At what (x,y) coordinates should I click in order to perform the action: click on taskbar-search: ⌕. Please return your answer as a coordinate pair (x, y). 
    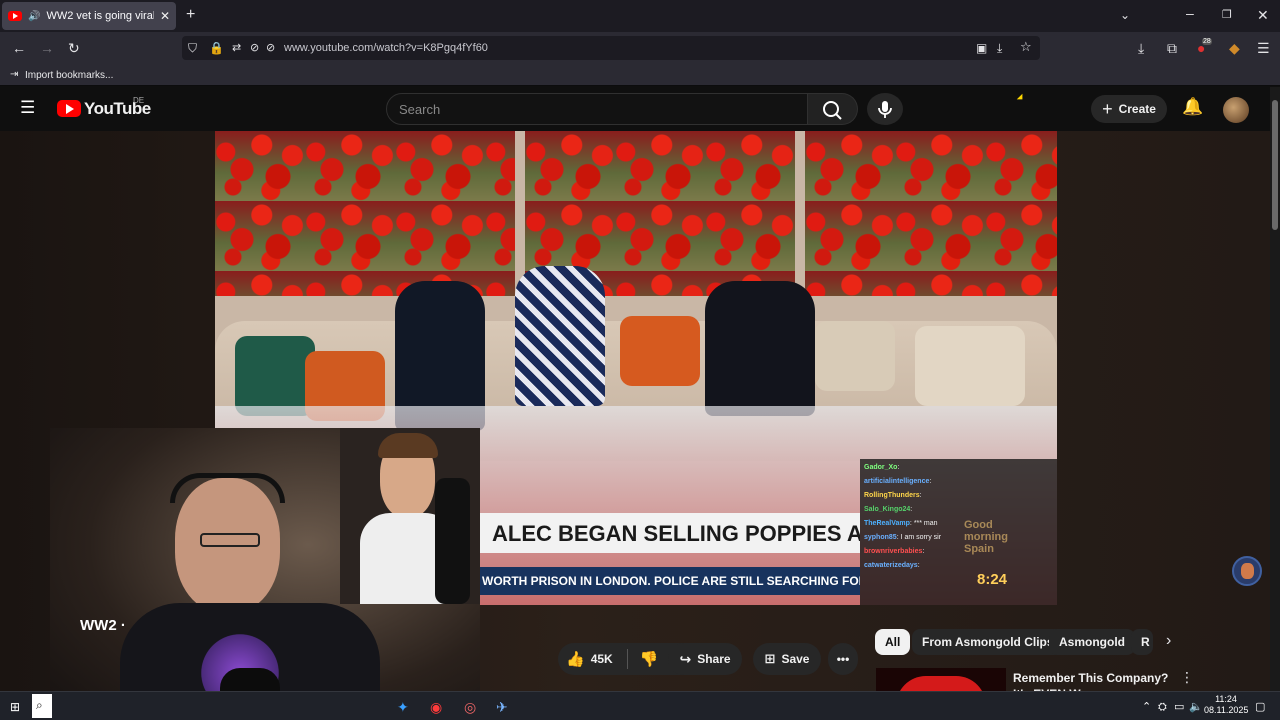
    Looking at the image, I should click on (42, 706).